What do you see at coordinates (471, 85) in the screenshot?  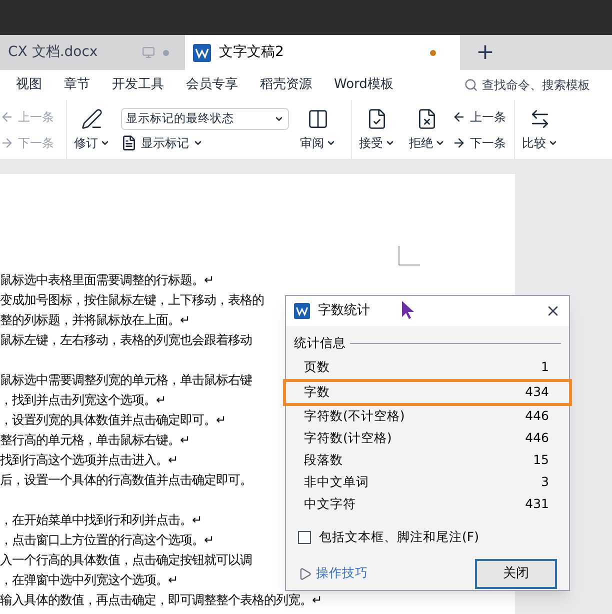 I see `search-icon` at bounding box center [471, 85].